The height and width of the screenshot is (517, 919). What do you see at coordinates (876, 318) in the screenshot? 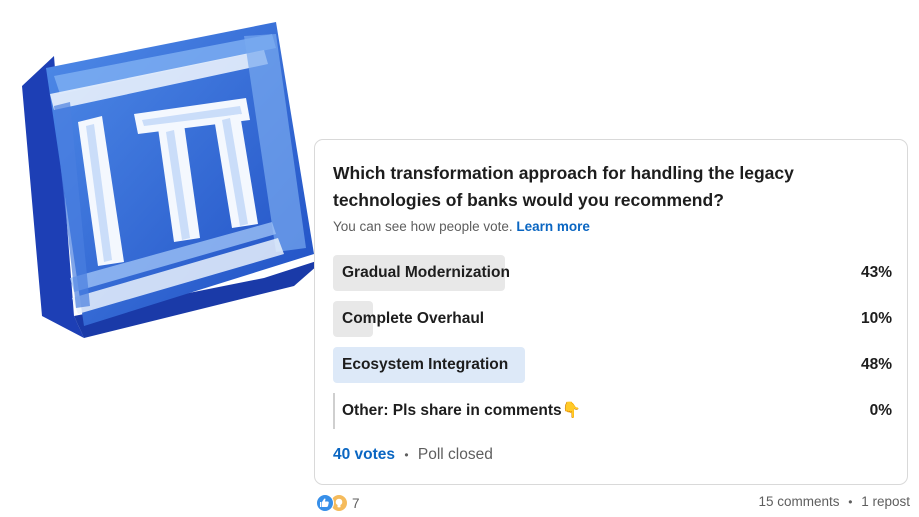
I see `poll-option-percent: 10%` at bounding box center [876, 318].